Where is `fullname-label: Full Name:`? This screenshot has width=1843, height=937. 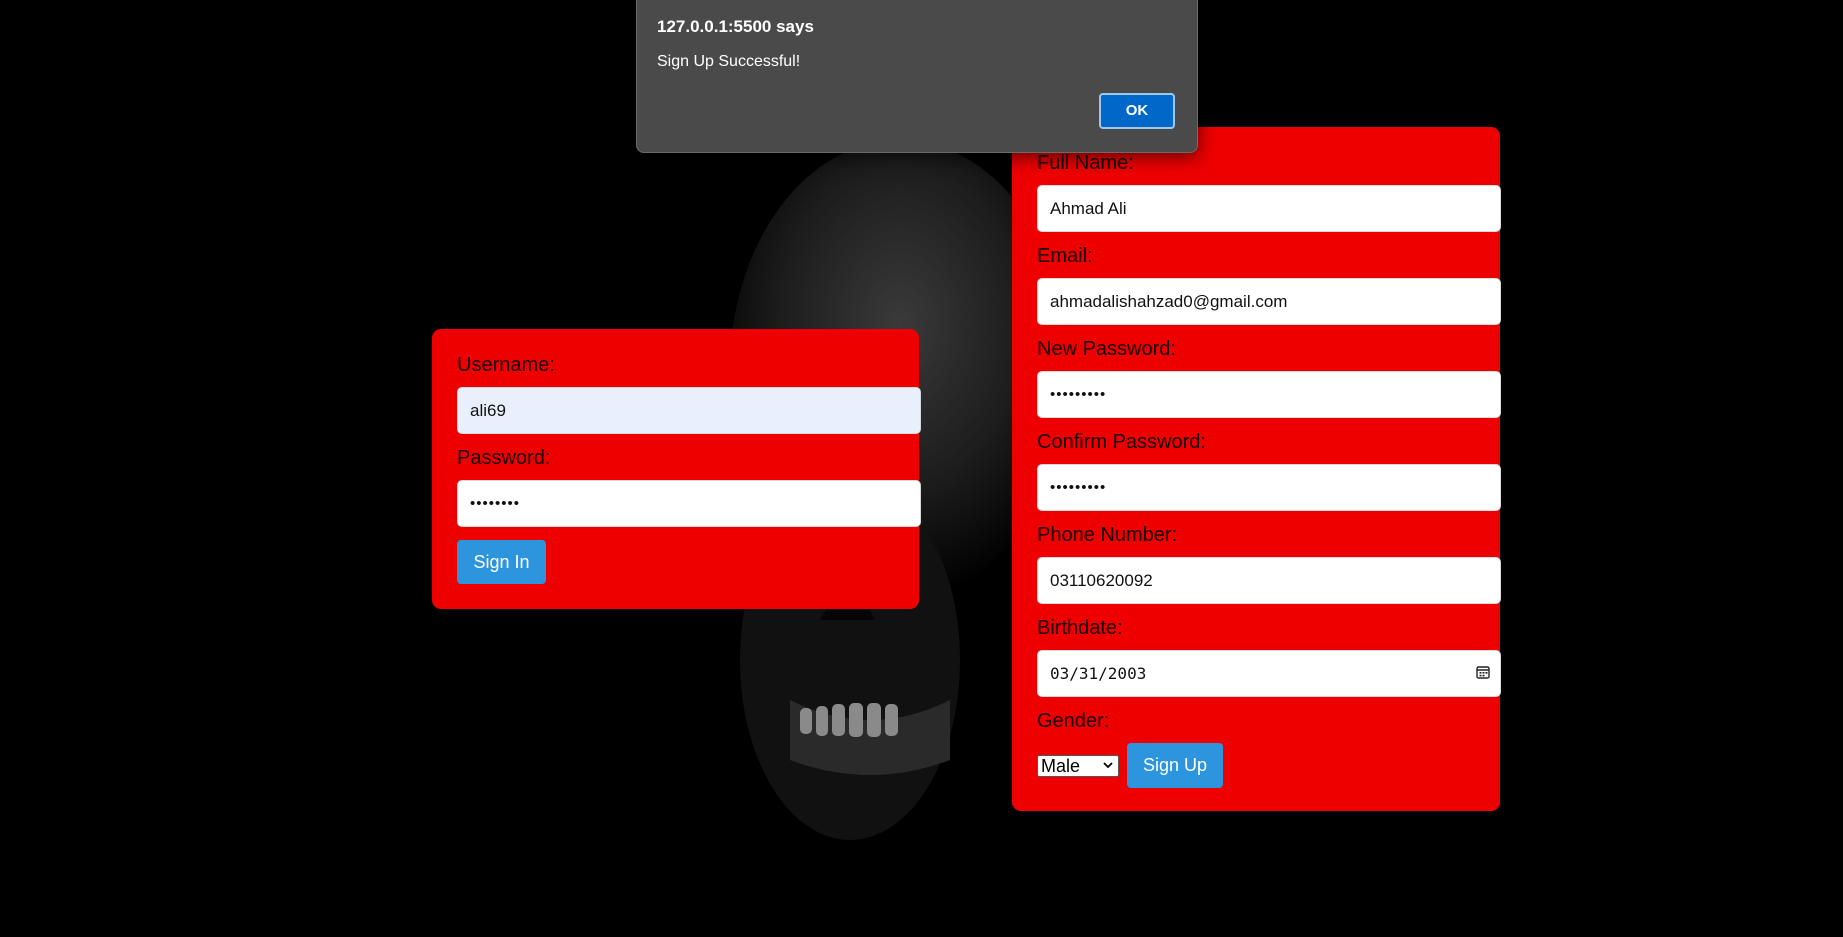
fullname-label: Full Name: is located at coordinates (1085, 163).